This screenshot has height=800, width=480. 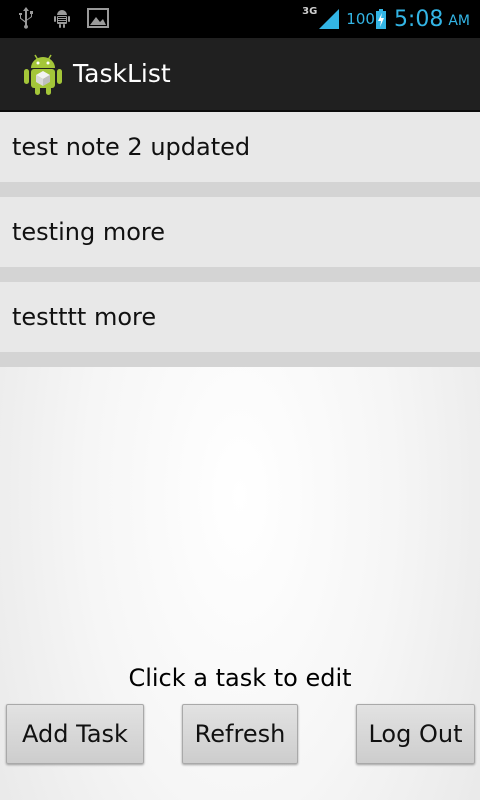 I want to click on app-title: TaskList, so click(x=122, y=73).